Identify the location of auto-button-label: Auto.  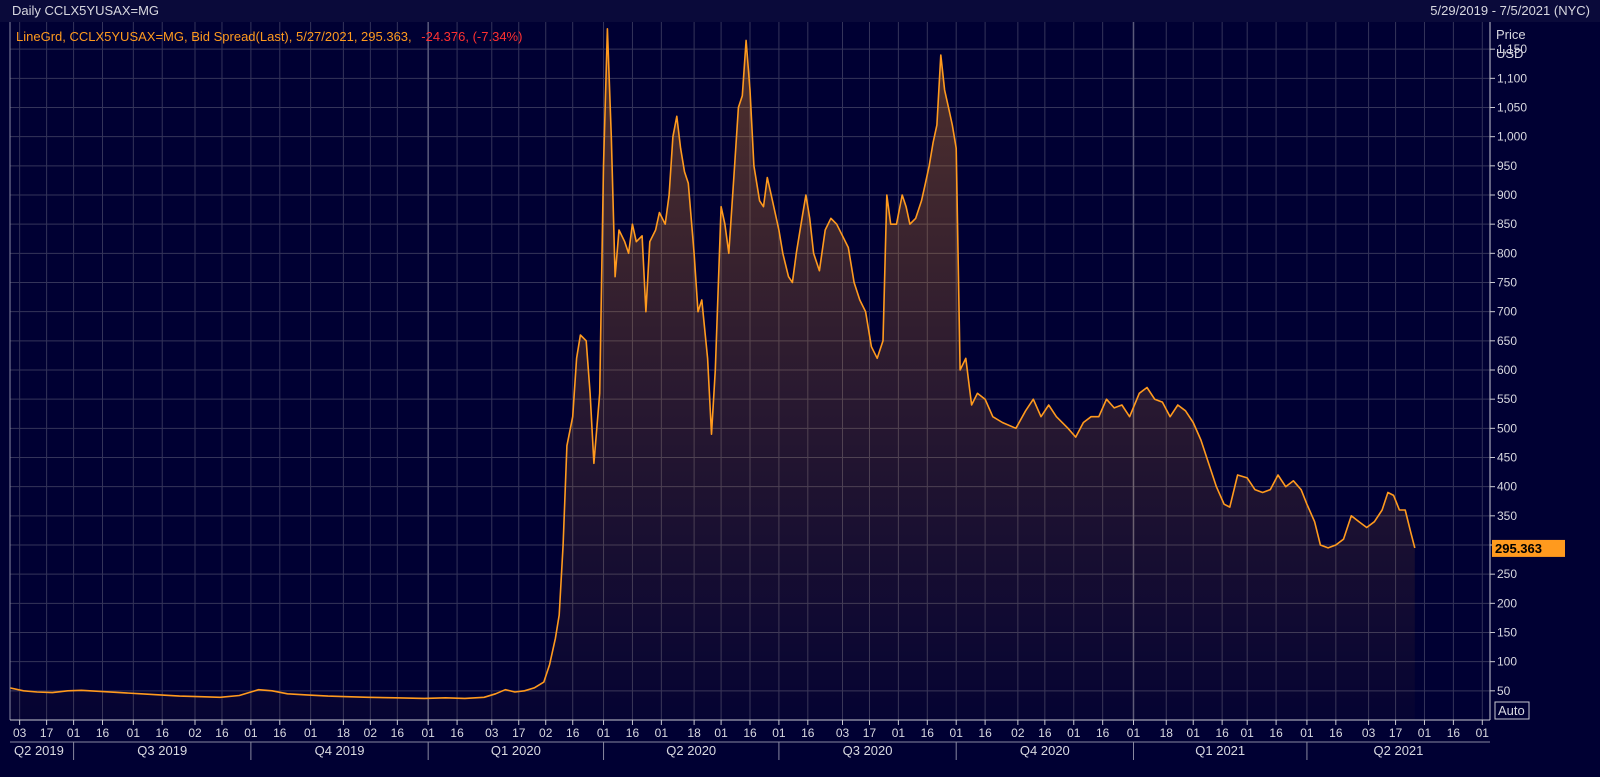
(1511, 710).